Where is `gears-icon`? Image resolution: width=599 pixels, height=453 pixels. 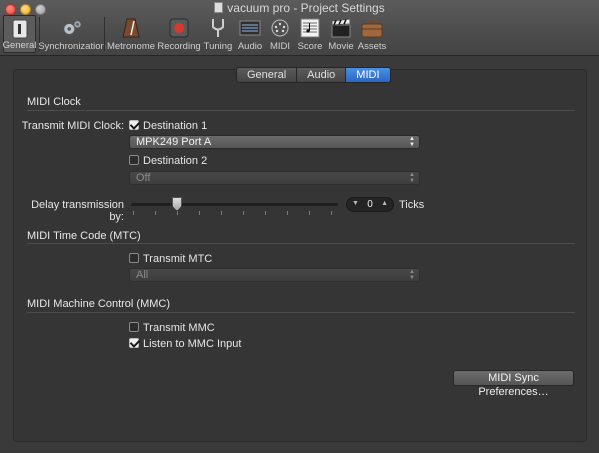 gears-icon is located at coordinates (72, 28).